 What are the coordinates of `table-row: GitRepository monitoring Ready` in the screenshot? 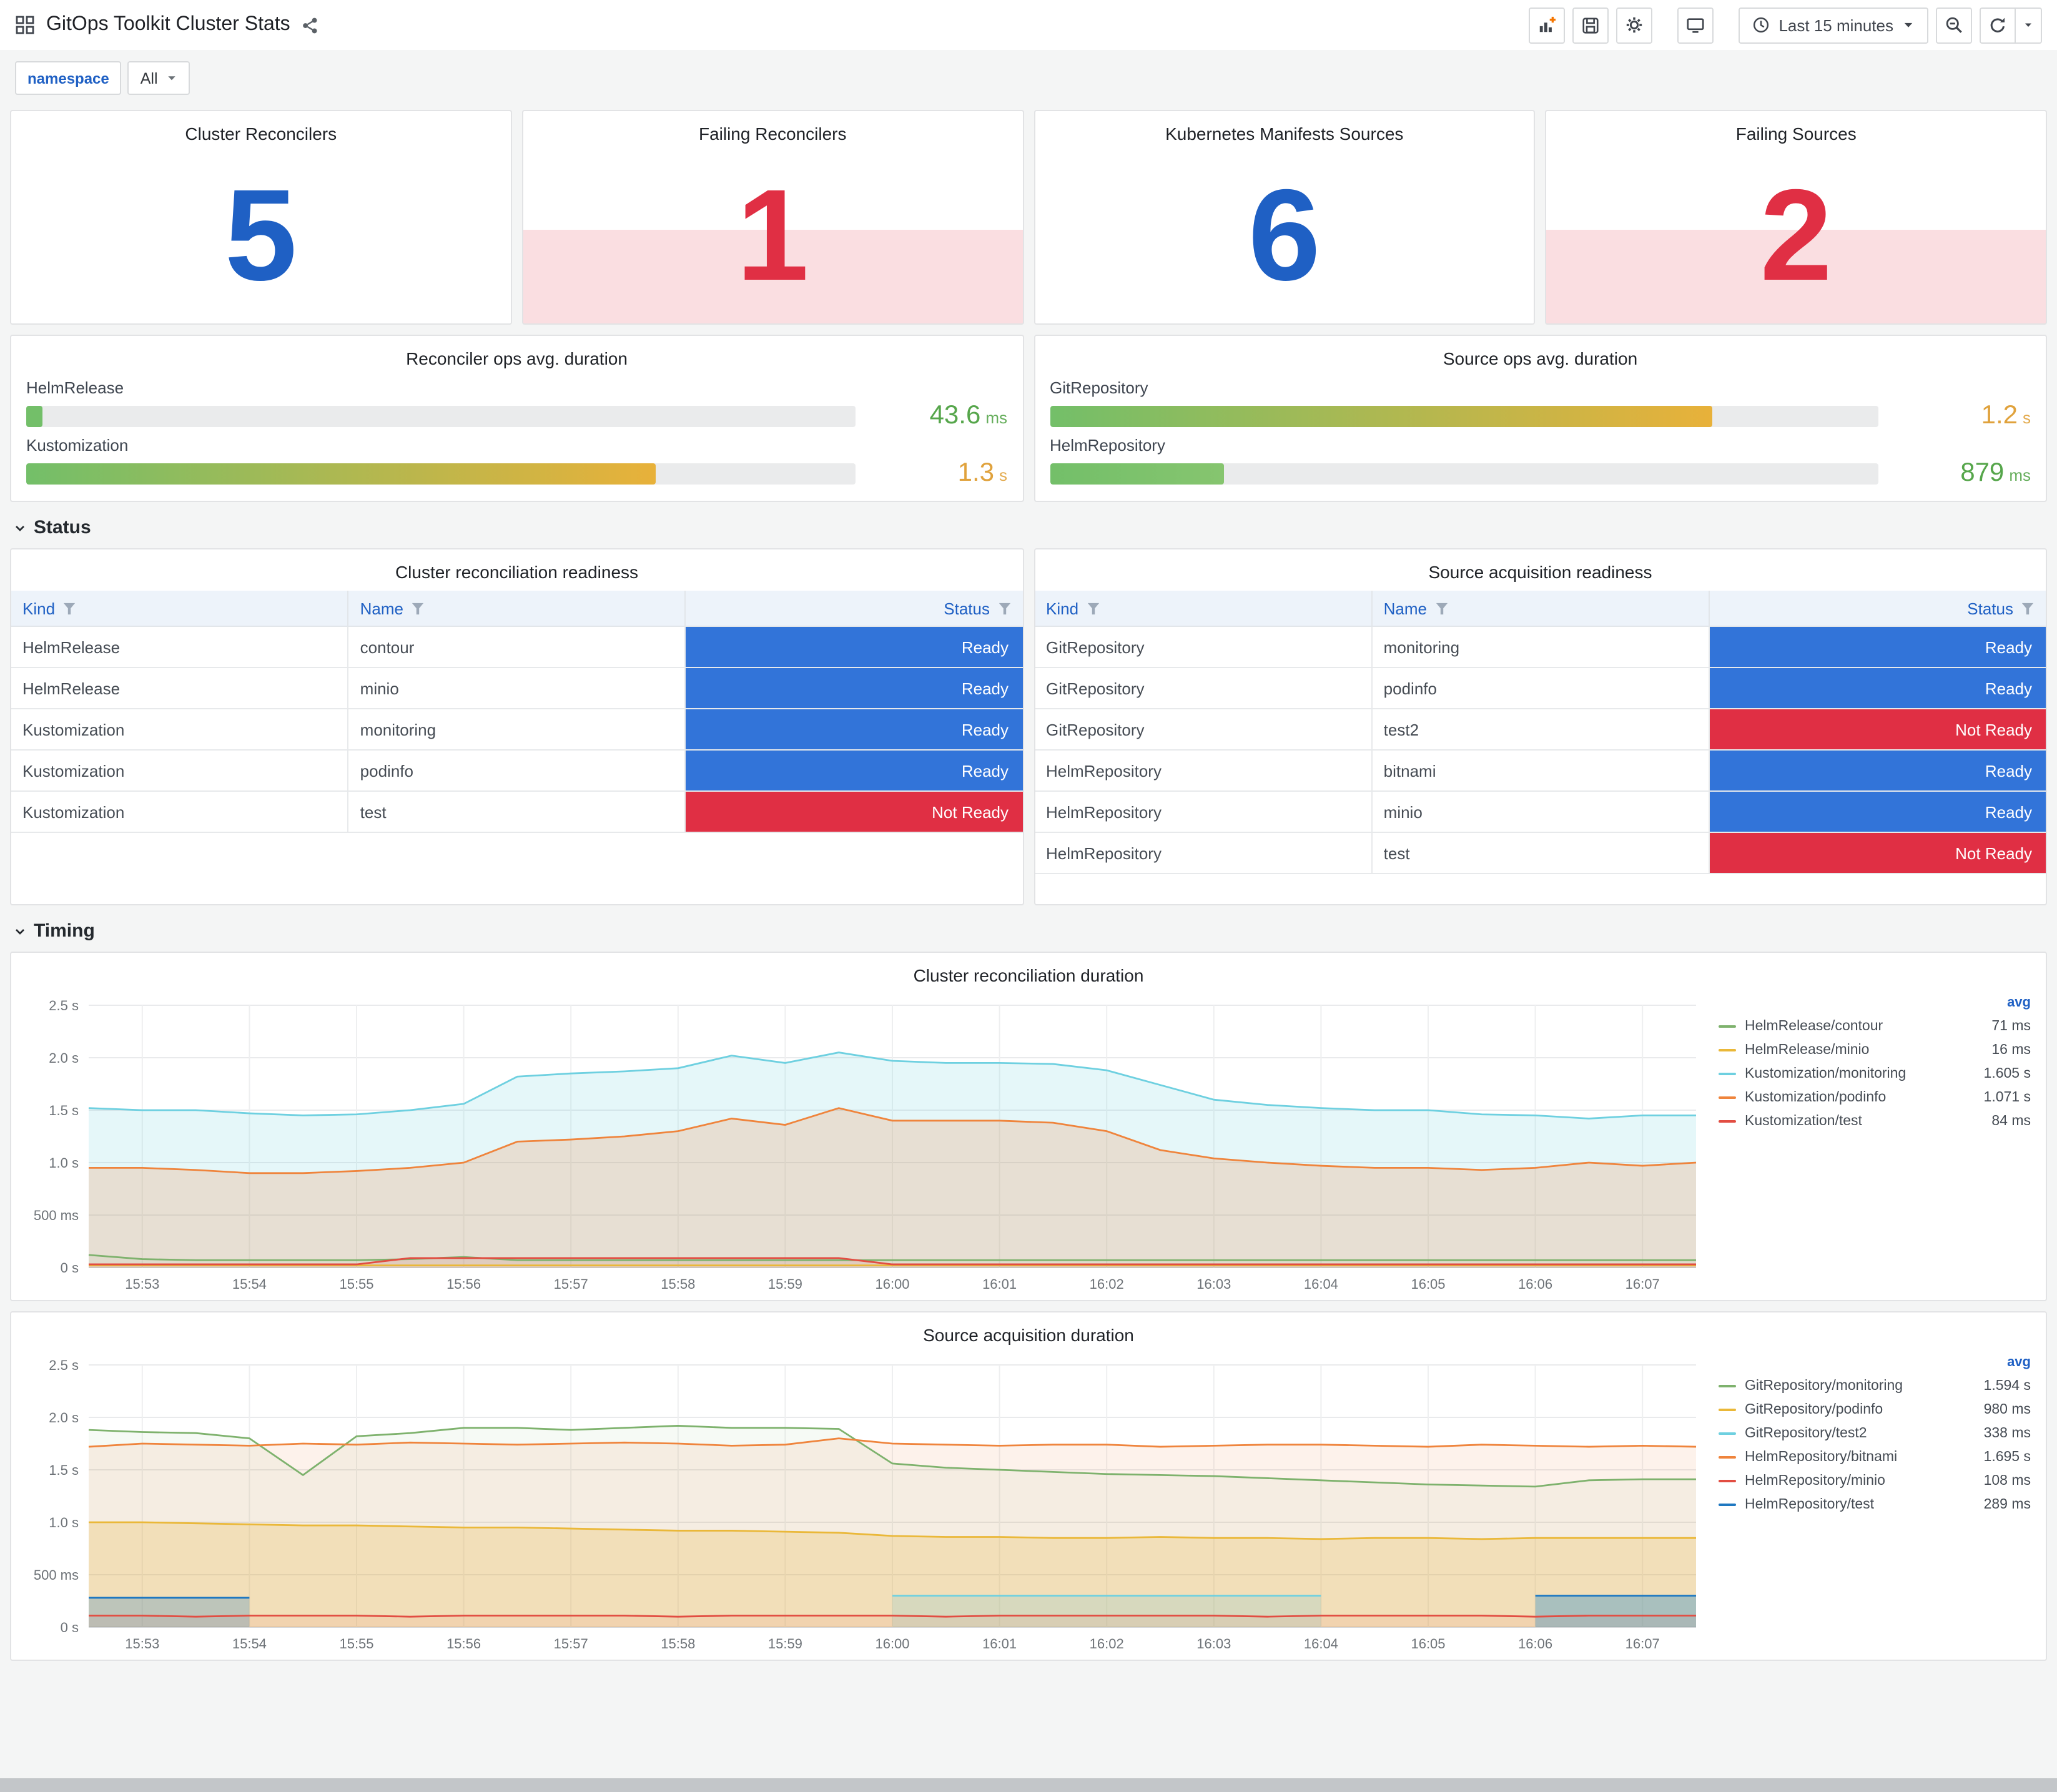 It's located at (1540, 647).